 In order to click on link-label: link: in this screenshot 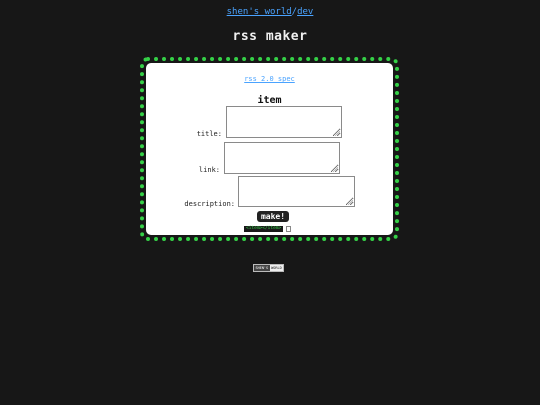, I will do `click(209, 170)`.